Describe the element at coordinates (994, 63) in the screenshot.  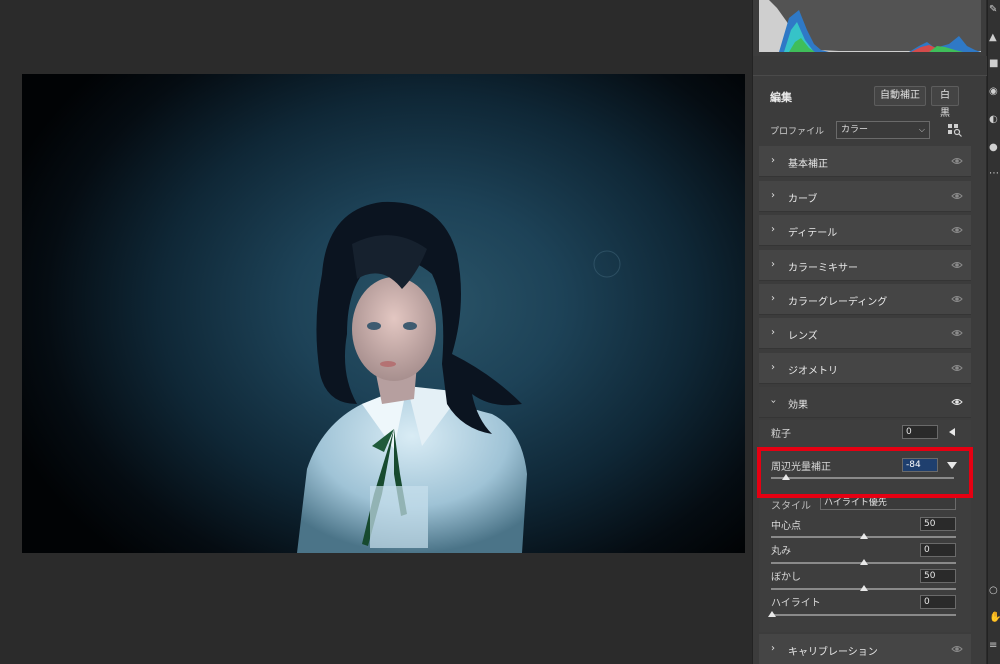
I see `square-icon: ■` at that location.